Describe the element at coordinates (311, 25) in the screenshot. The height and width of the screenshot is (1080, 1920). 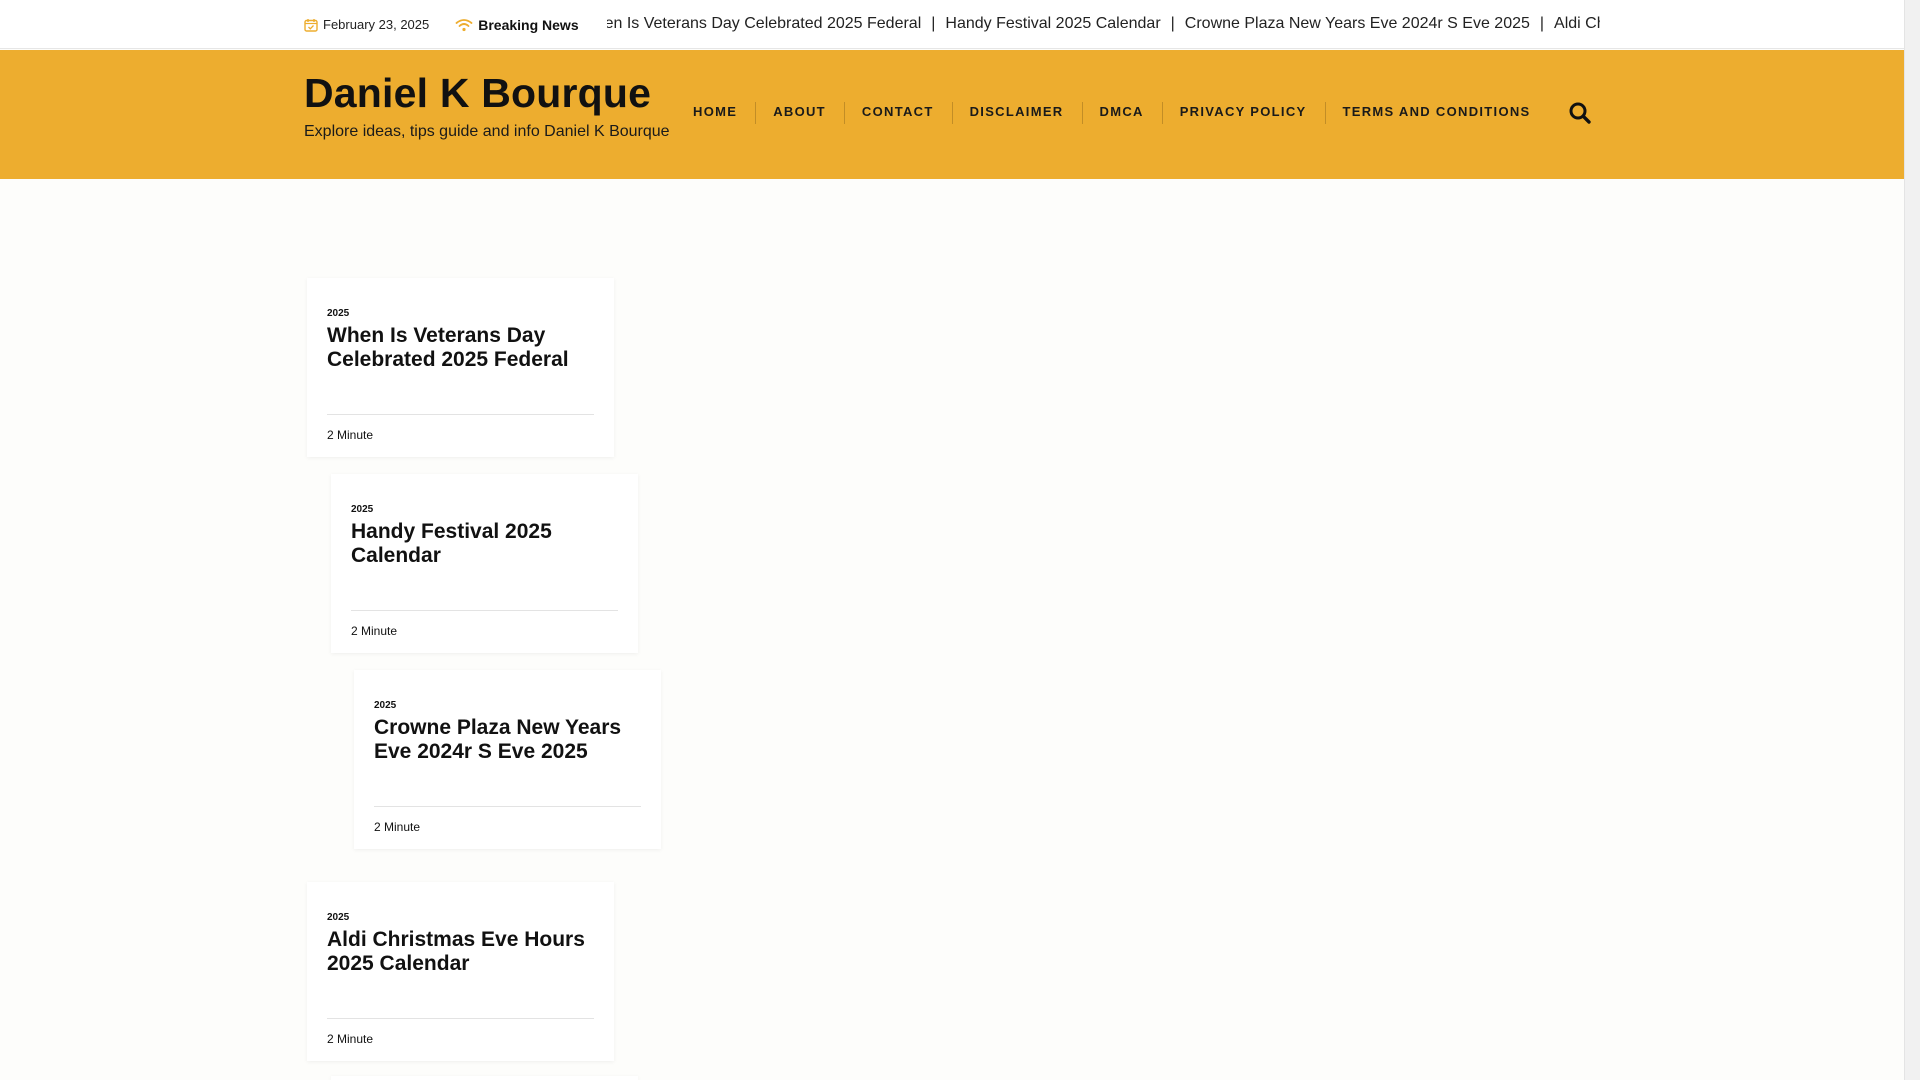
I see `calendar-icon` at that location.